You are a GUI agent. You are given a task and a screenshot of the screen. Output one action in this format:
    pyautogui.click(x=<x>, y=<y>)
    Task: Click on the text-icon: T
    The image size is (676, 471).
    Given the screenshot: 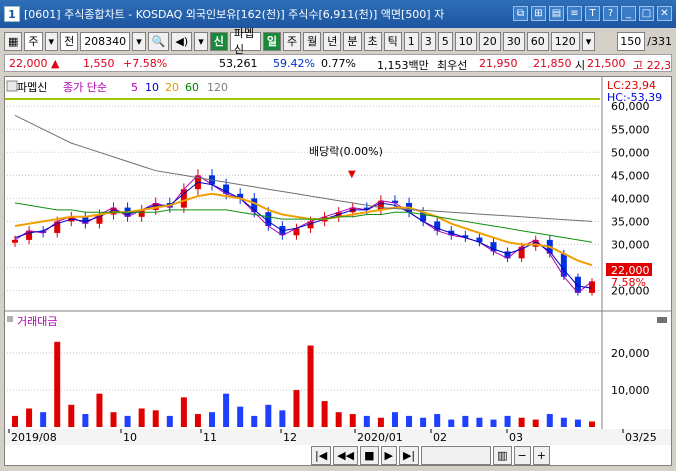 What is the action you would take?
    pyautogui.click(x=592, y=13)
    